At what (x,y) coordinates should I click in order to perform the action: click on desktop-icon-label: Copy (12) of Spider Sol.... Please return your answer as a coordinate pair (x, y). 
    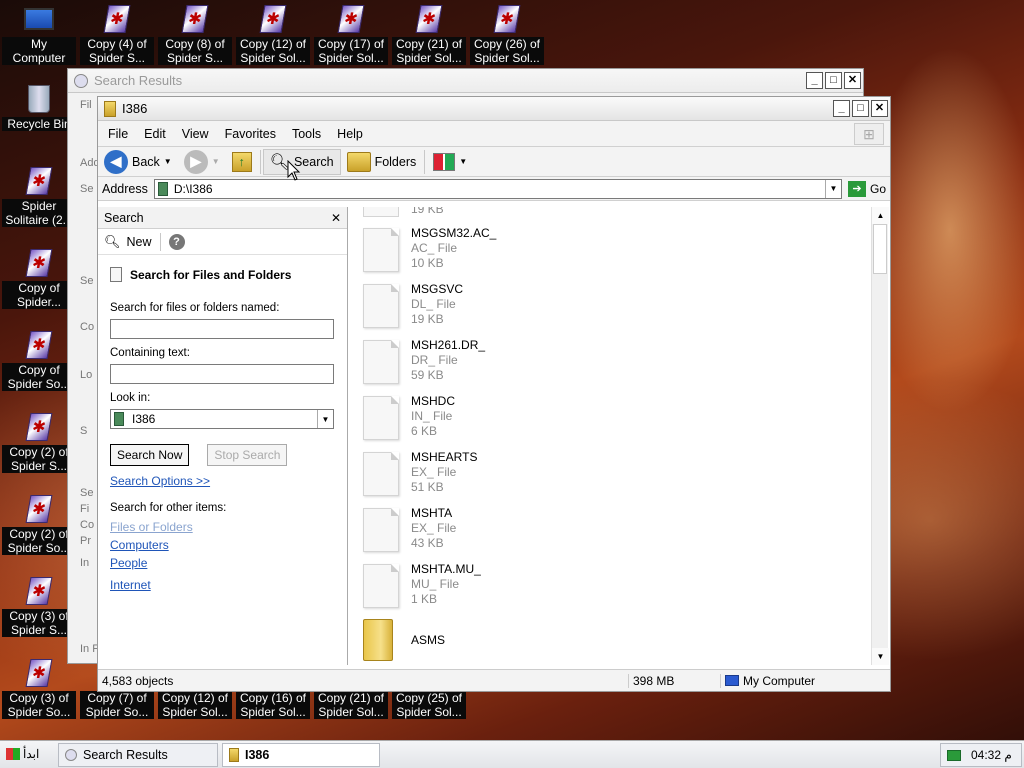
    Looking at the image, I should click on (195, 705).